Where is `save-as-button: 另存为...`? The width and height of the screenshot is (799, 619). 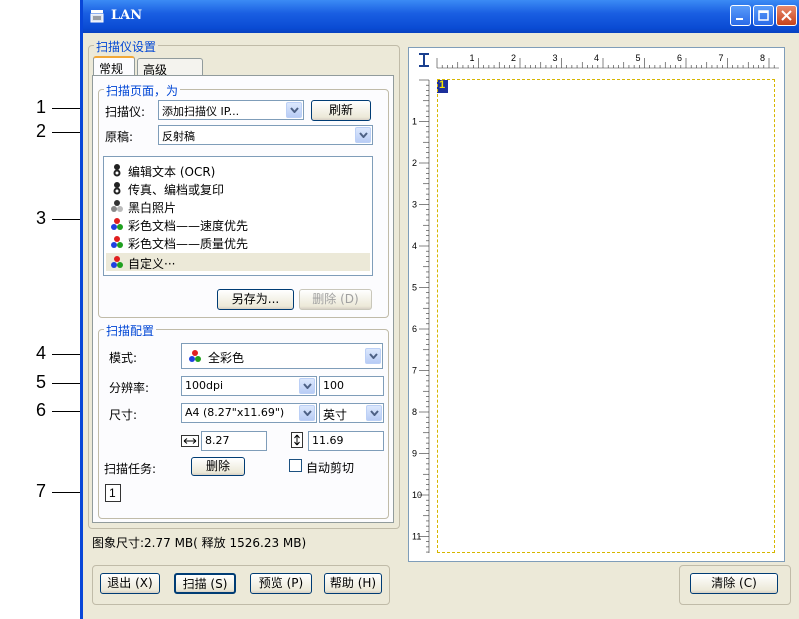 save-as-button: 另存为... is located at coordinates (255, 299).